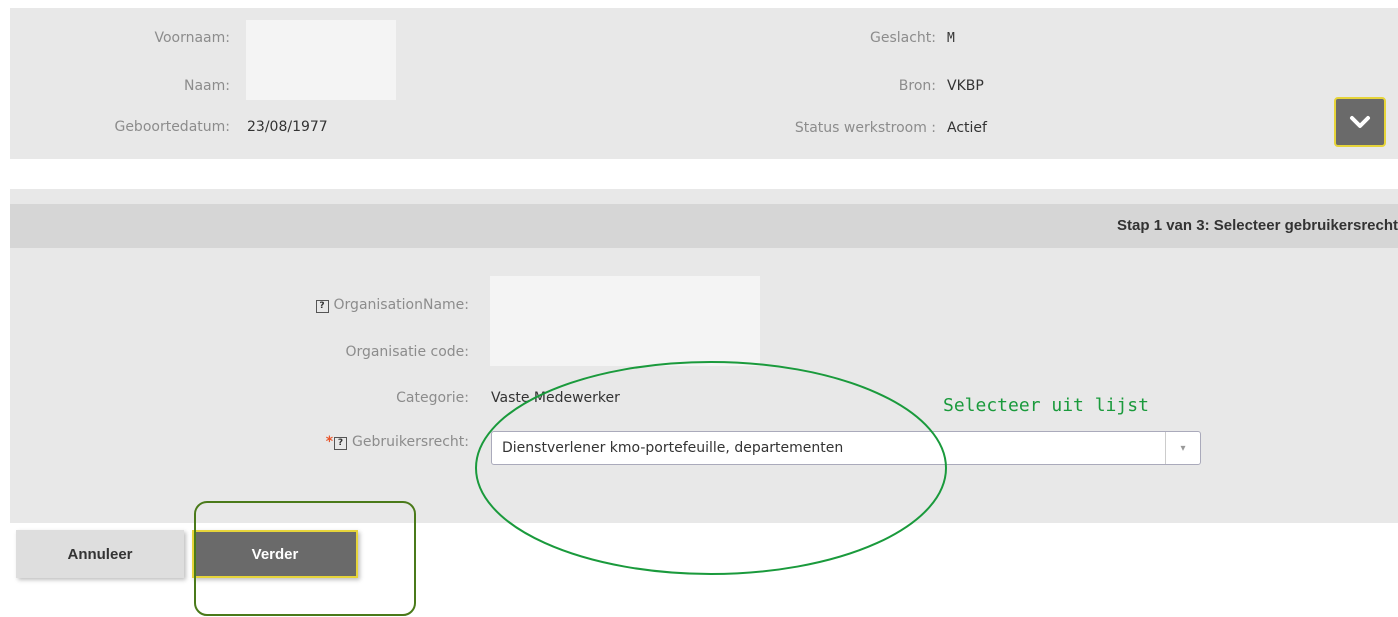  Describe the element at coordinates (410, 442) in the screenshot. I see `gebruikersrecht-label-text: Gebruikersrecht:` at that location.